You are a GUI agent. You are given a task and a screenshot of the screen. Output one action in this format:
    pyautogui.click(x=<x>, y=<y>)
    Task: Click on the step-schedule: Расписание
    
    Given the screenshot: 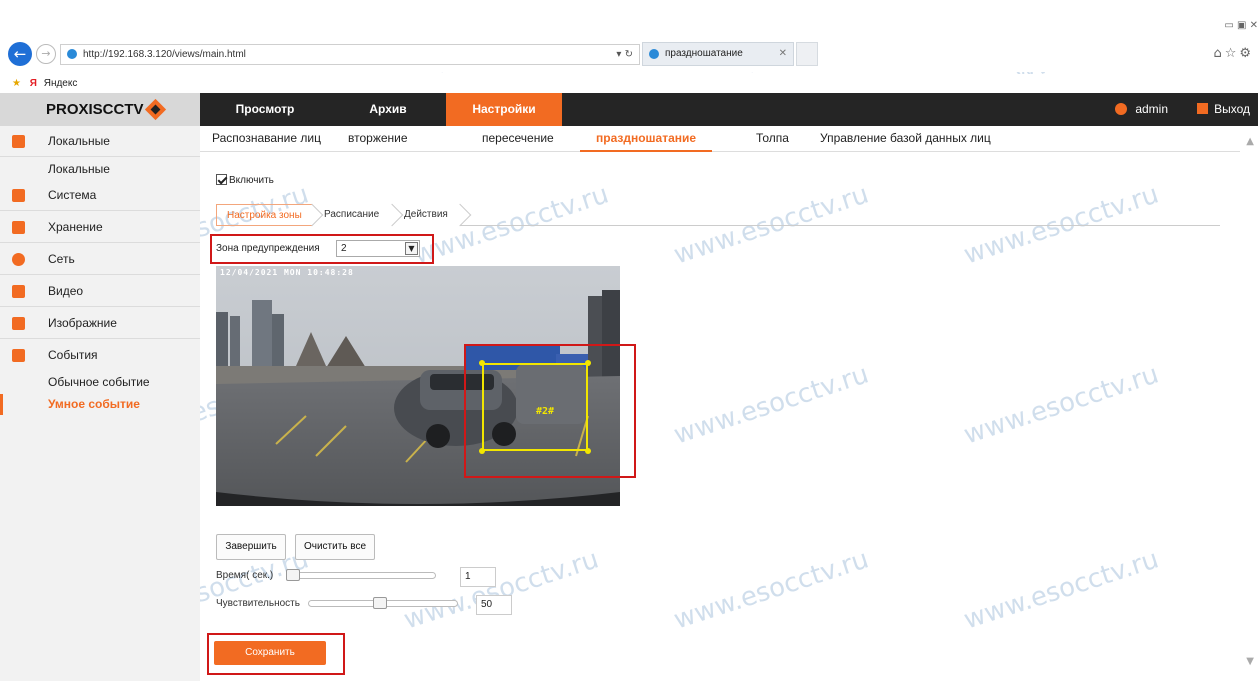 What is the action you would take?
    pyautogui.click(x=351, y=215)
    